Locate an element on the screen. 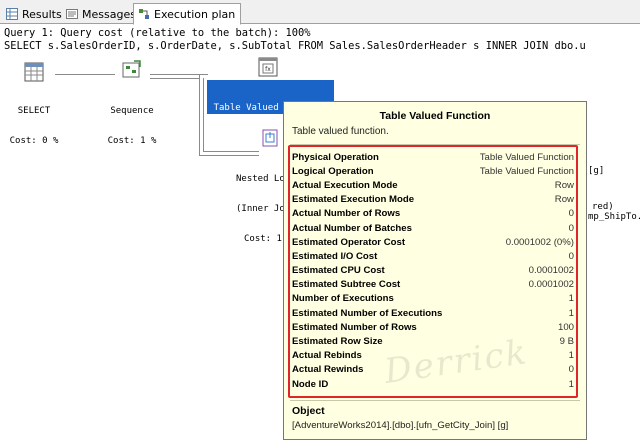 The image size is (640, 440). tooltip-description: Table valued function. is located at coordinates (340, 131).